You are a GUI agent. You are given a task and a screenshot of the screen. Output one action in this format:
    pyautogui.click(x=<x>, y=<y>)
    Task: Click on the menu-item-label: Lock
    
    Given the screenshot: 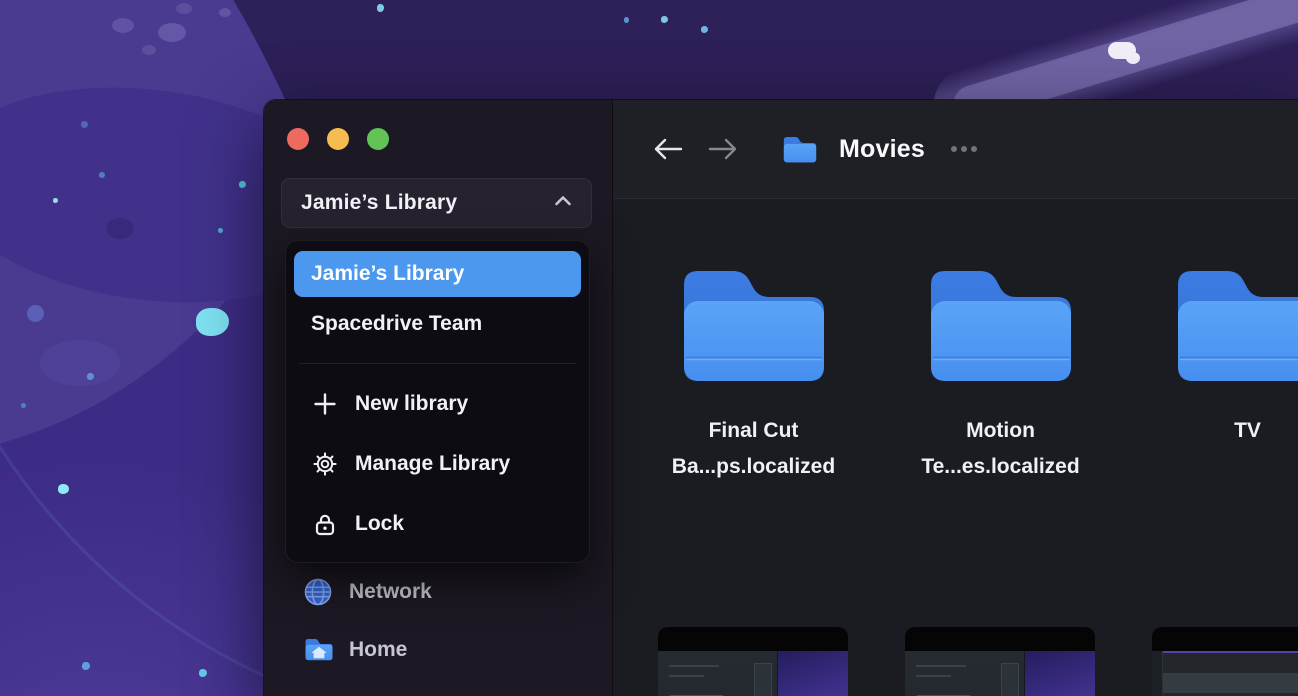 What is the action you would take?
    pyautogui.click(x=380, y=523)
    